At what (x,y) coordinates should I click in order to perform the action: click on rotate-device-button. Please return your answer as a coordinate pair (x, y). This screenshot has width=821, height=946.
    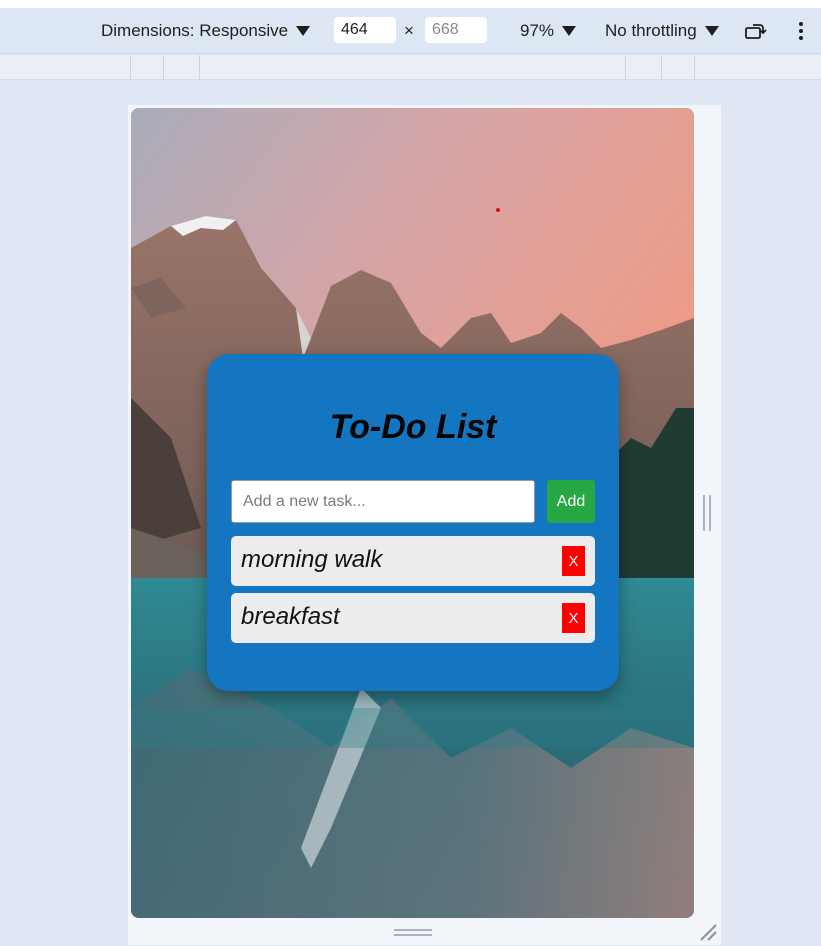
    Looking at the image, I should click on (756, 31).